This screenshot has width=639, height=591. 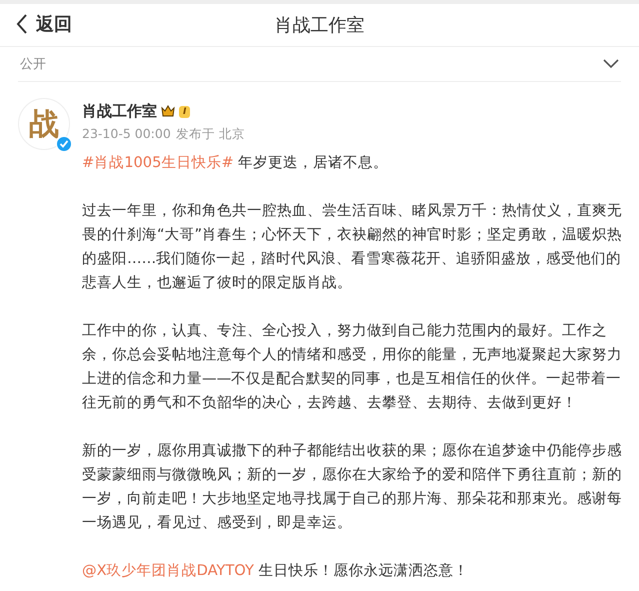 I want to click on post-paragraph: 过去一年里，你和角色共一腔热血、尝生活百味、睹风景万千：热情仗义，直爽无畏的什刹海“大哥”肖春生；心怀天下，衣袂翩然的神官时影；坚定勇敢，温暖炽热的盛阳……我们随你一起，踏时代风浪、看雪寒薇花开、追骄阳盛放，感受他们的悲喜人生，也邂逅了彼时的限定版肖战。, so click(x=353, y=247).